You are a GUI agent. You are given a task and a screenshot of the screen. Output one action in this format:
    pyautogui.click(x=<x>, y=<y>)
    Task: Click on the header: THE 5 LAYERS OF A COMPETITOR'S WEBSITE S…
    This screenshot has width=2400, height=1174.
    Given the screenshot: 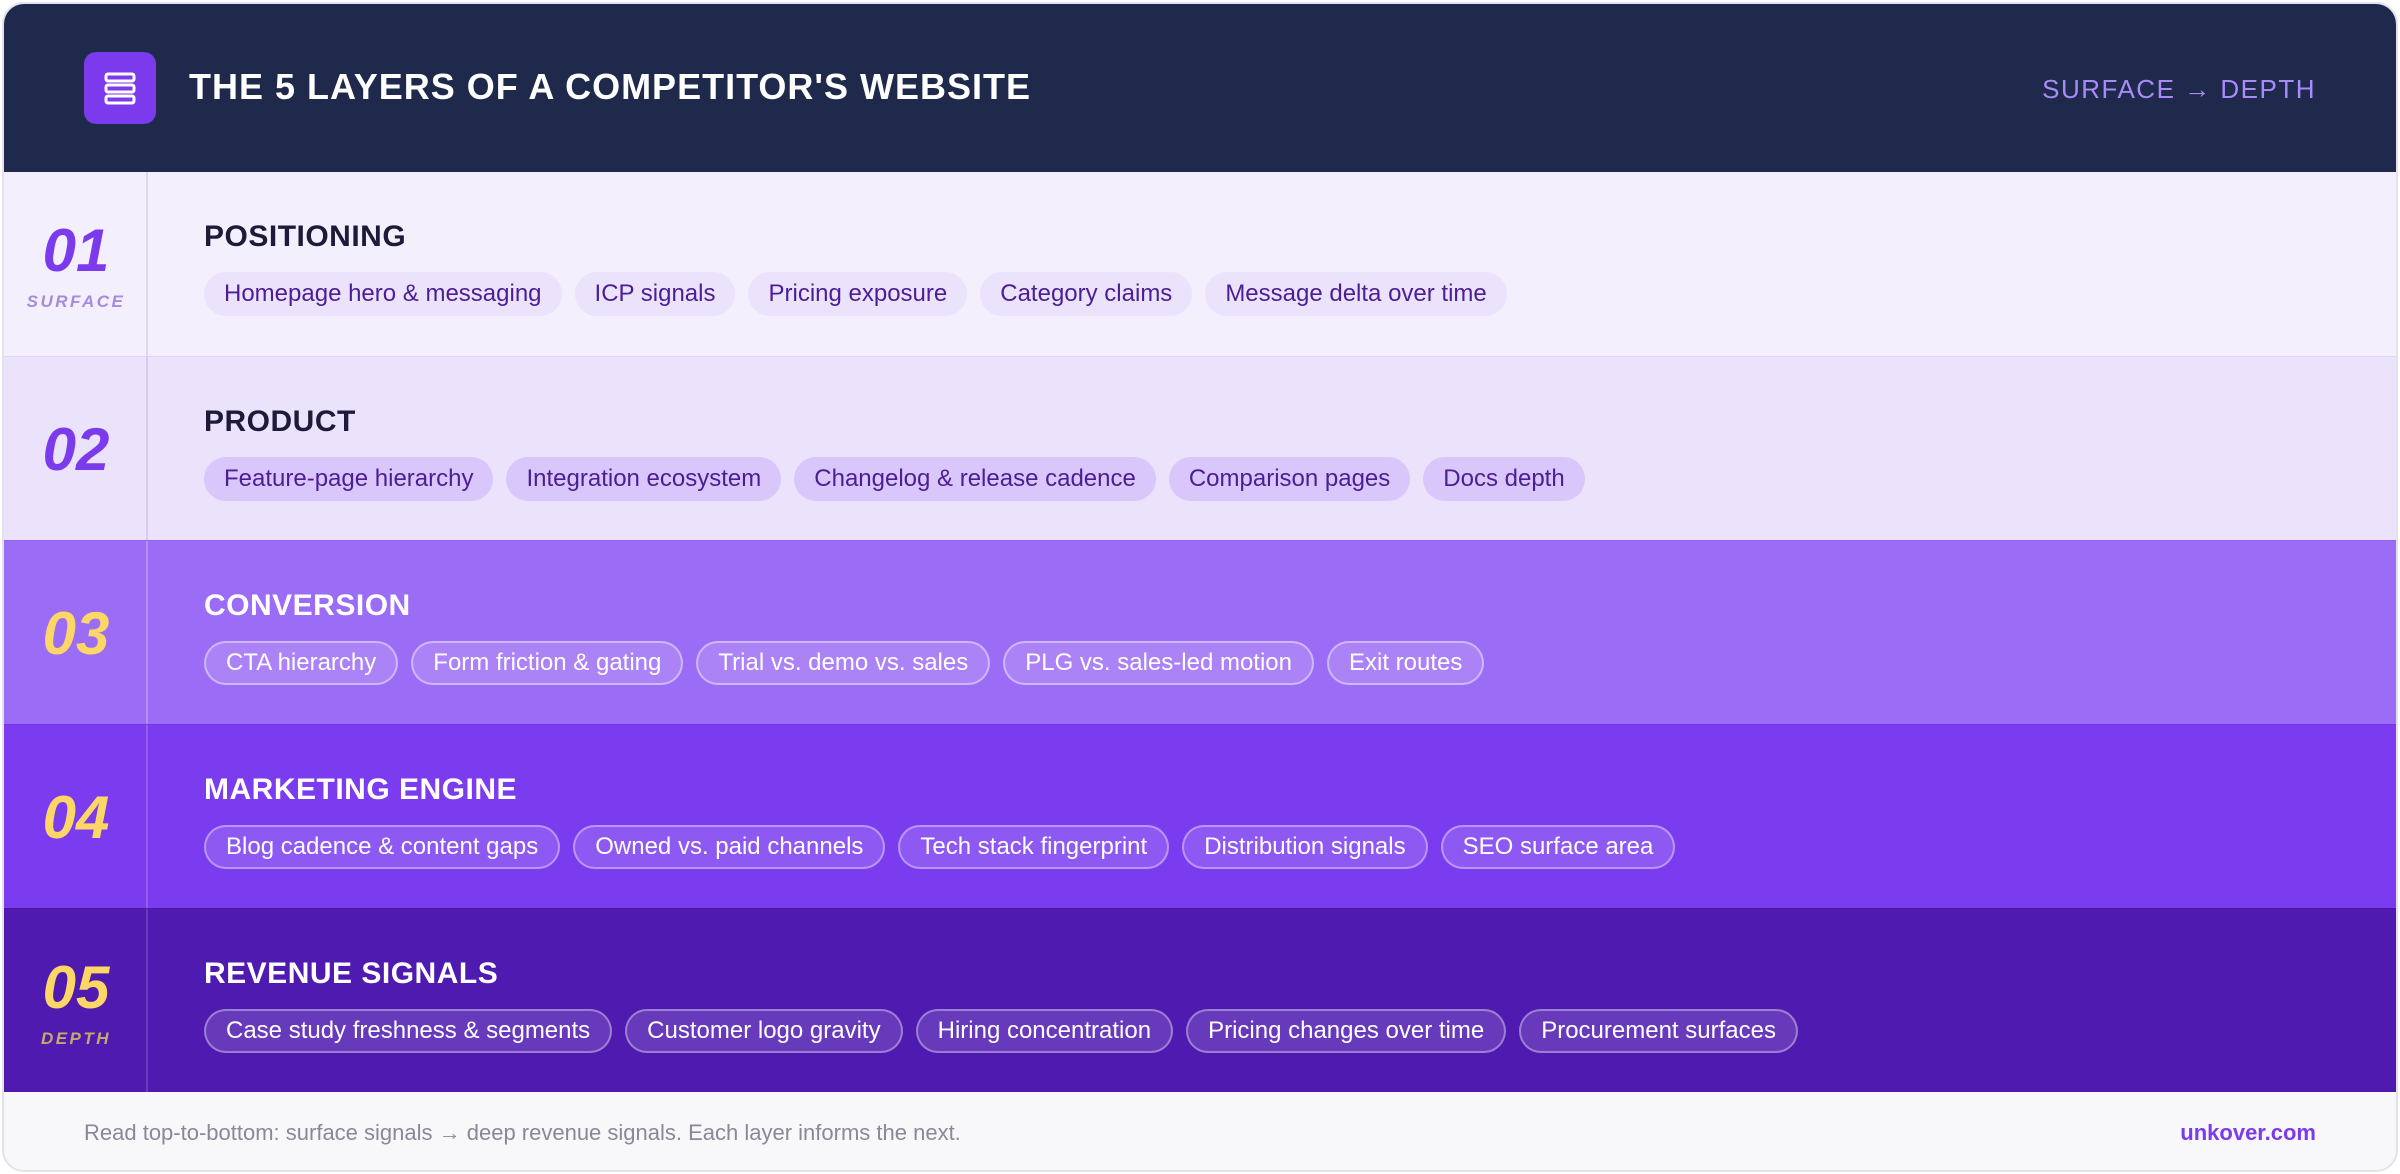 What is the action you would take?
    pyautogui.click(x=1200, y=88)
    